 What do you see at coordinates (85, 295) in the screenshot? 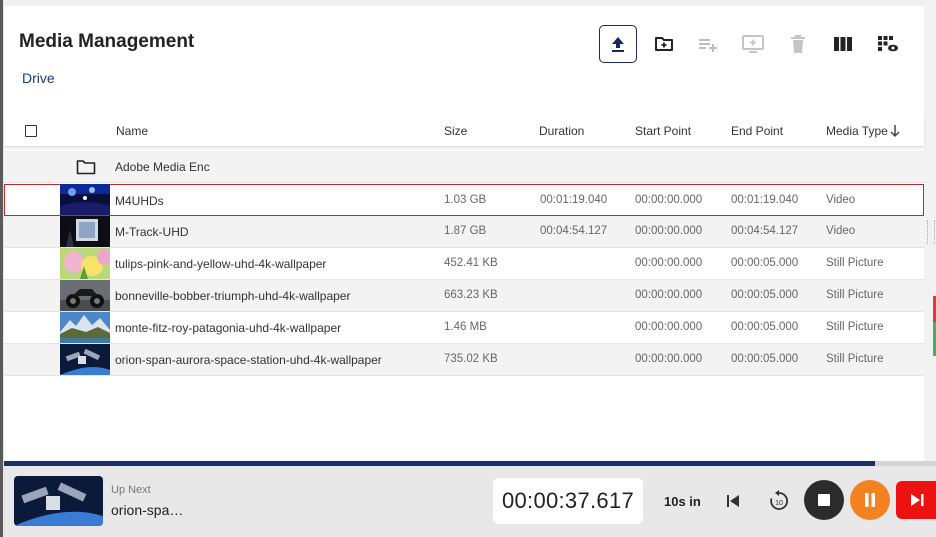
I see `thumbnail-motorcycle` at bounding box center [85, 295].